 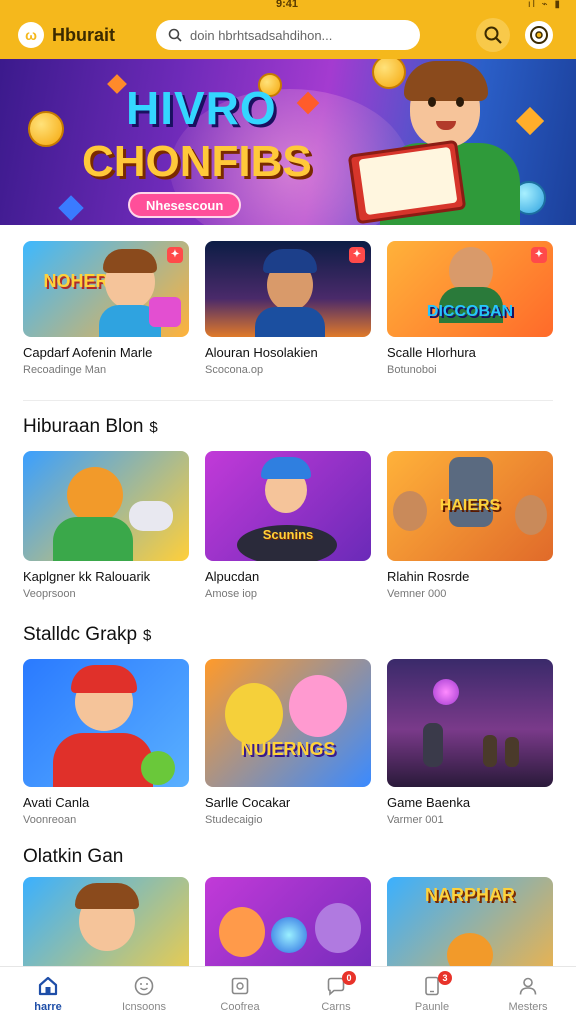 I want to click on nav-profile: Mesters, so click(x=528, y=995).